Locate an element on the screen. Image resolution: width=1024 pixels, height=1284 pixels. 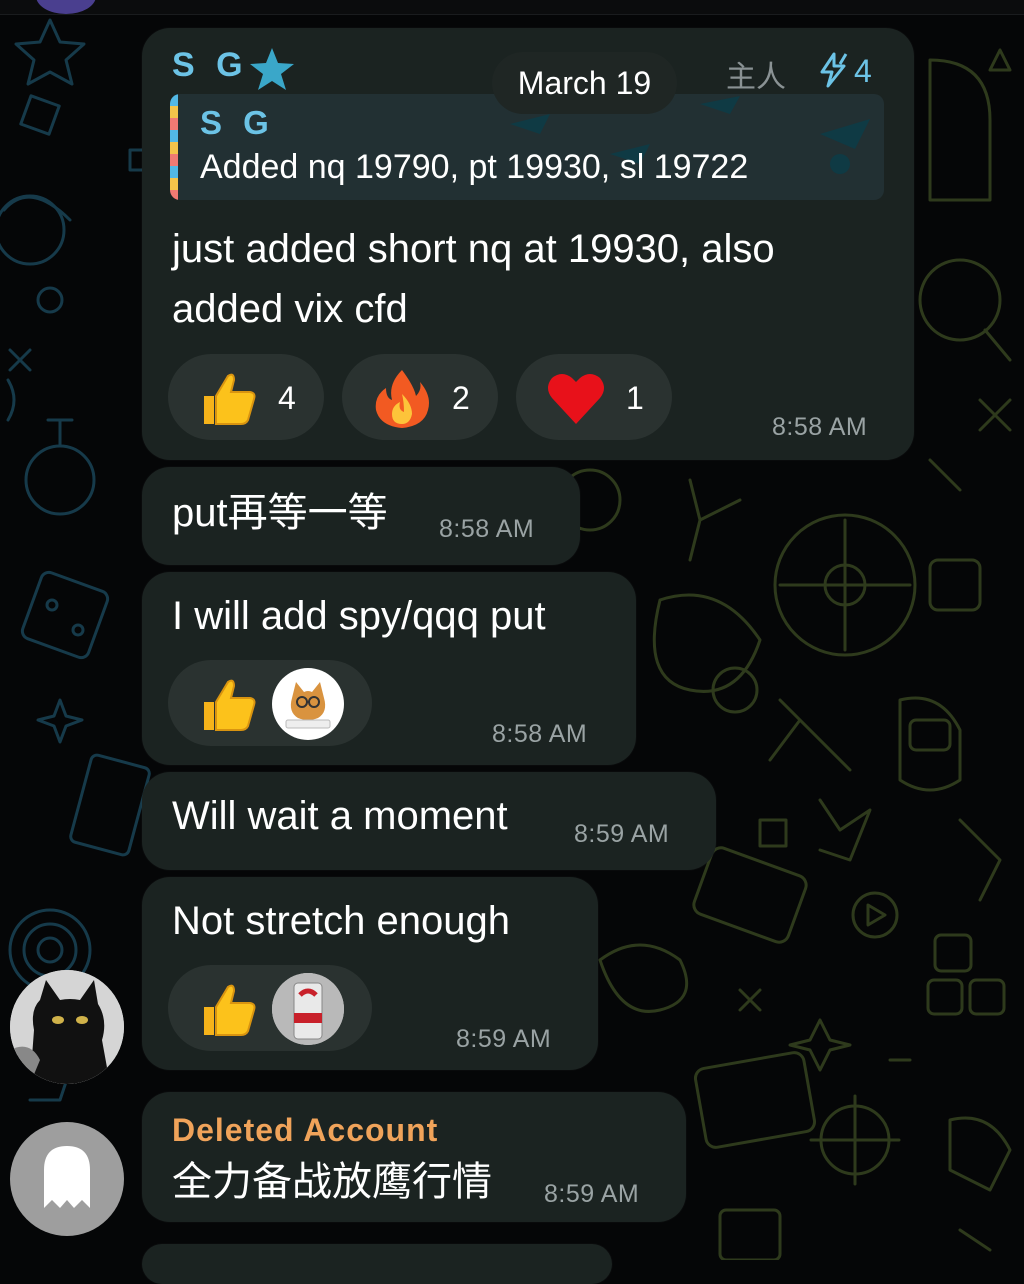
message-bubble: Deleted Account 全力备战放鹰行情 8:59 AM is located at coordinates (414, 1157).